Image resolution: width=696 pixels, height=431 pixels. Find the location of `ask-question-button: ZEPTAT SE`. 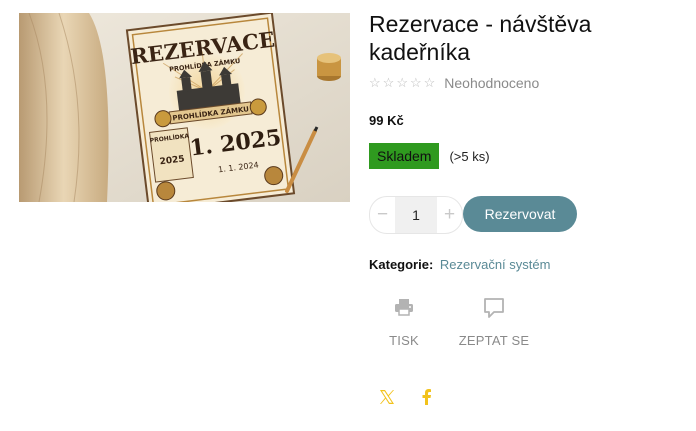

ask-question-button: ZEPTAT SE is located at coordinates (494, 322).